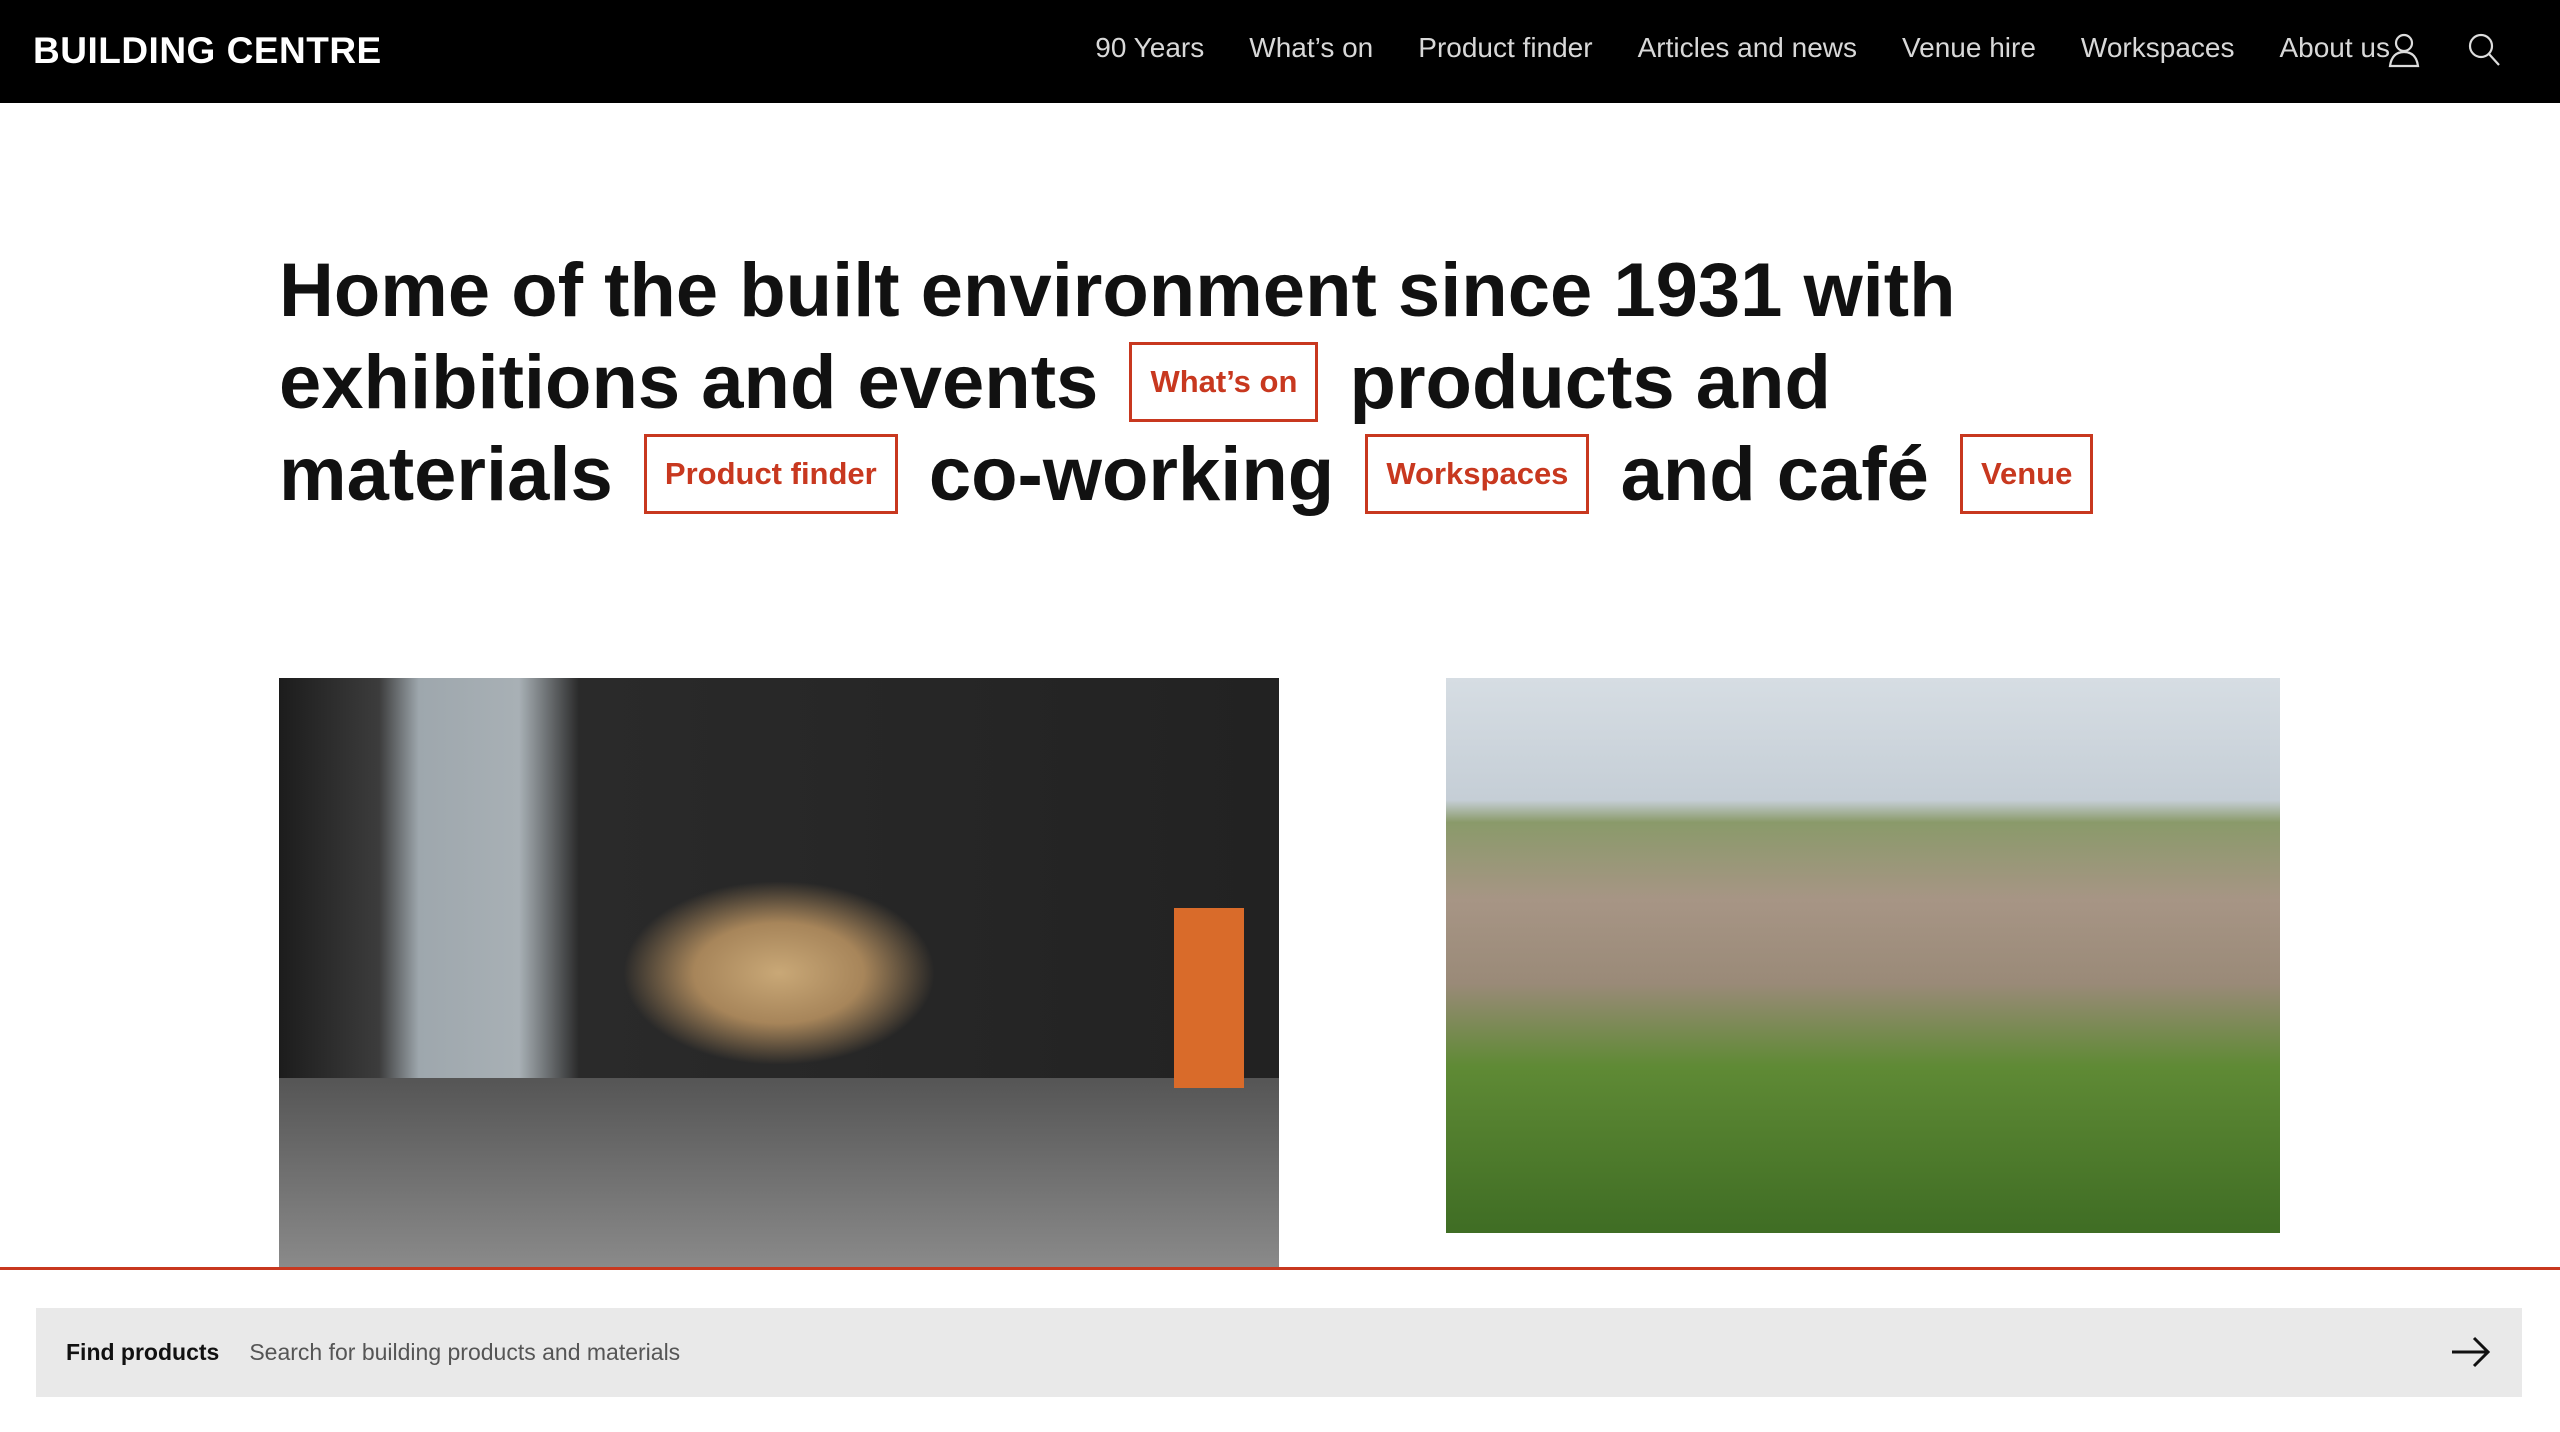 This screenshot has height=1432, width=2560. I want to click on nav-item-90-years: 90 Years, so click(1149, 48).